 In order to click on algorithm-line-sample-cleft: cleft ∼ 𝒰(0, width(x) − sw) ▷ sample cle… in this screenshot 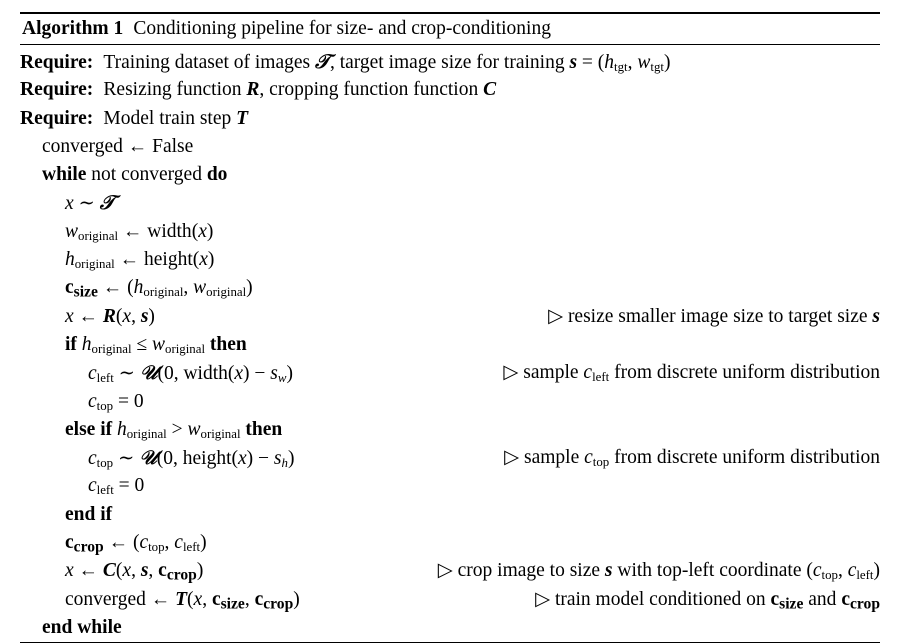, I will do `click(450, 373)`.